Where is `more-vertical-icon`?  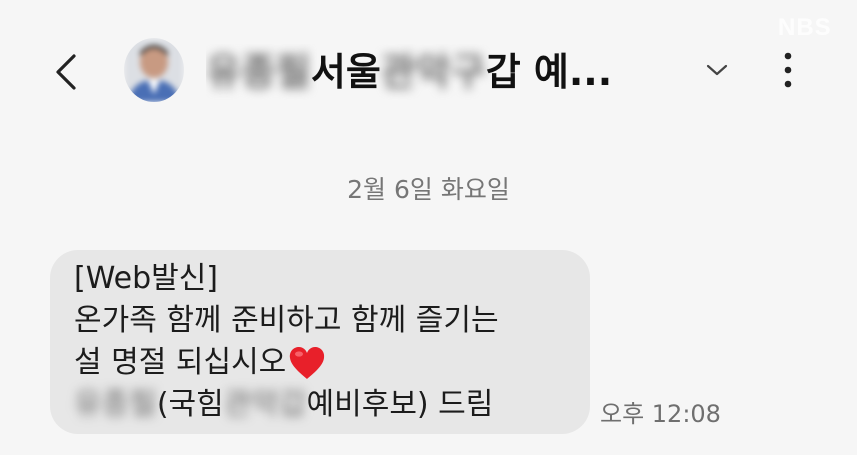 more-vertical-icon is located at coordinates (788, 70).